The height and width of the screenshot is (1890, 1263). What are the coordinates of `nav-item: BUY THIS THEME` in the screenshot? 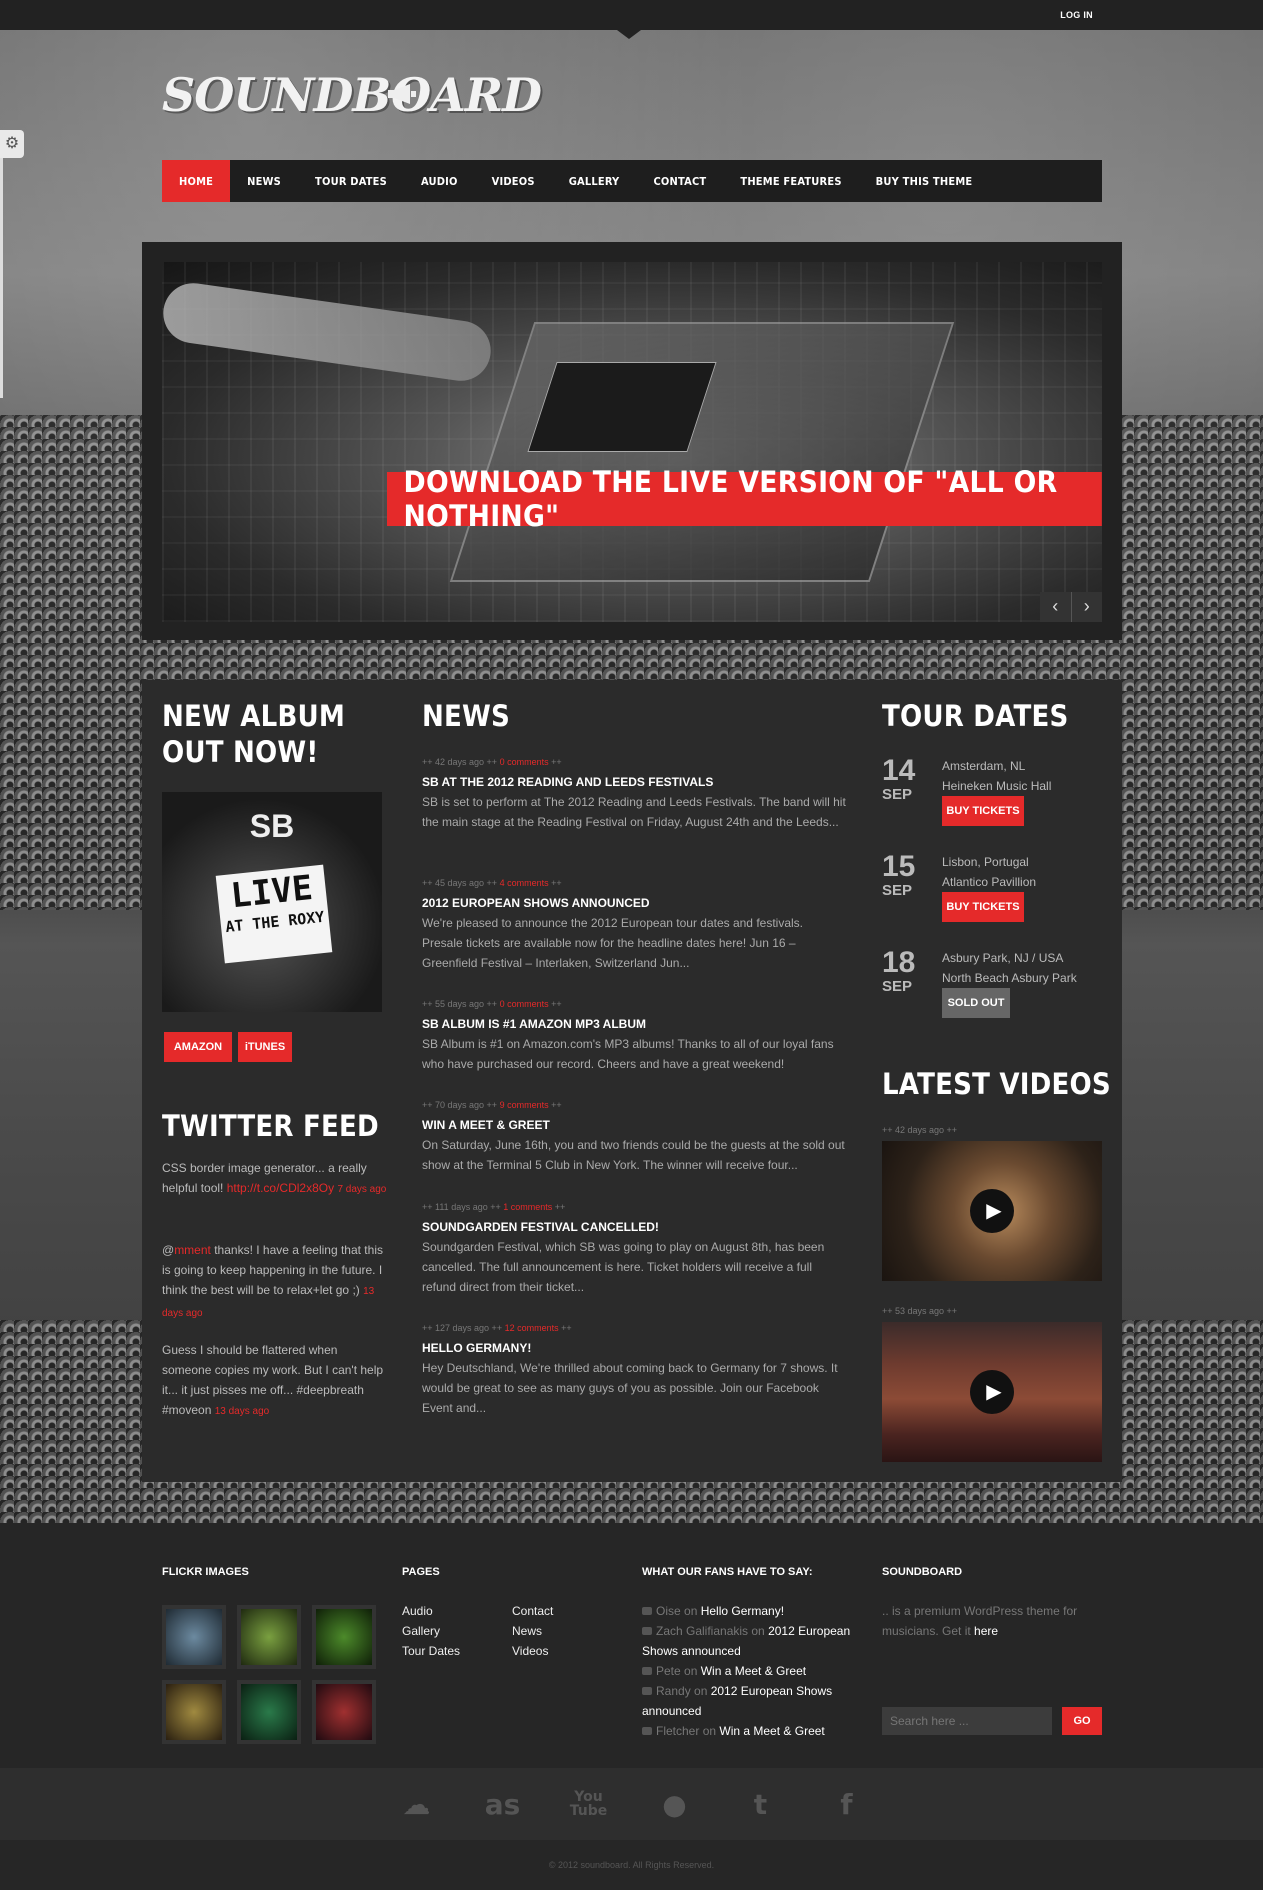 It's located at (924, 181).